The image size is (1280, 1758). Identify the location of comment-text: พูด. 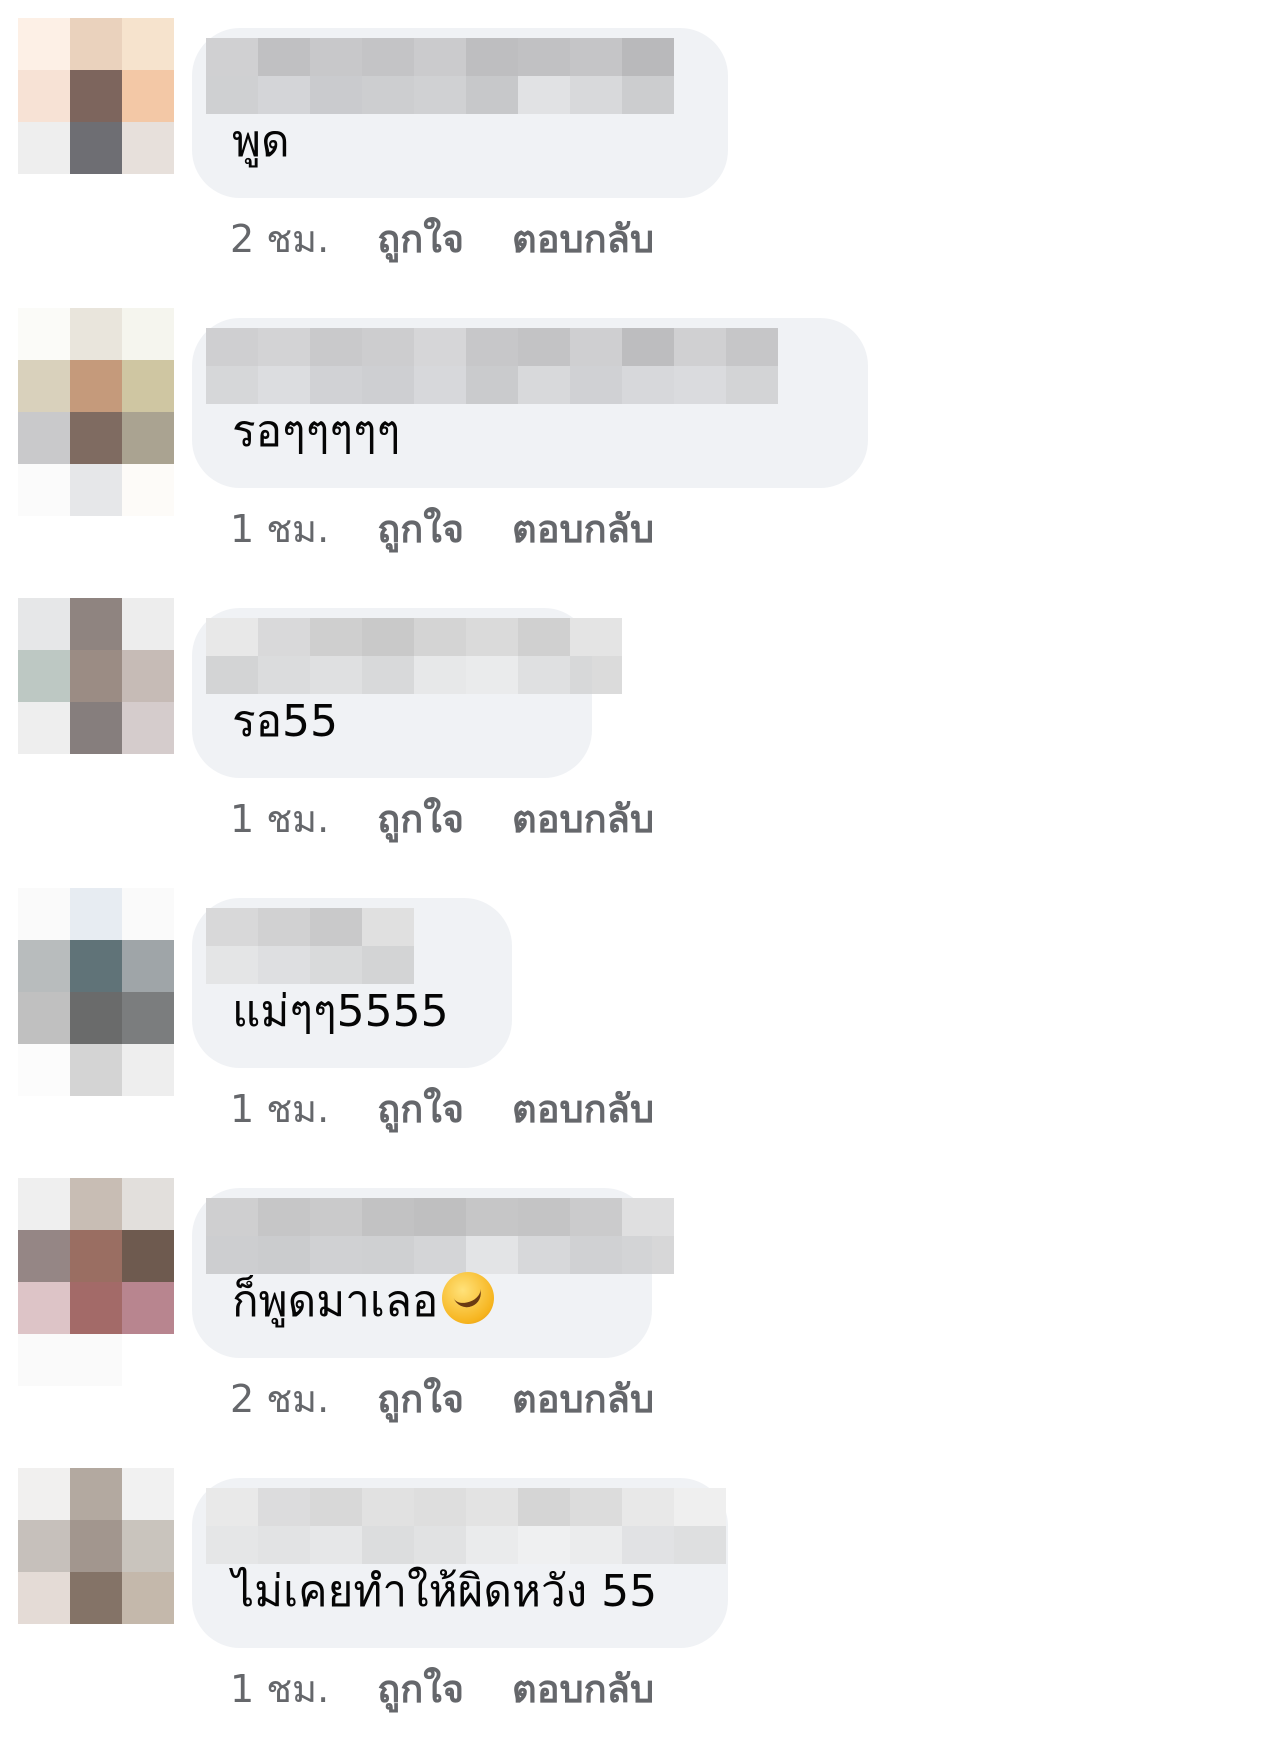
(261, 141).